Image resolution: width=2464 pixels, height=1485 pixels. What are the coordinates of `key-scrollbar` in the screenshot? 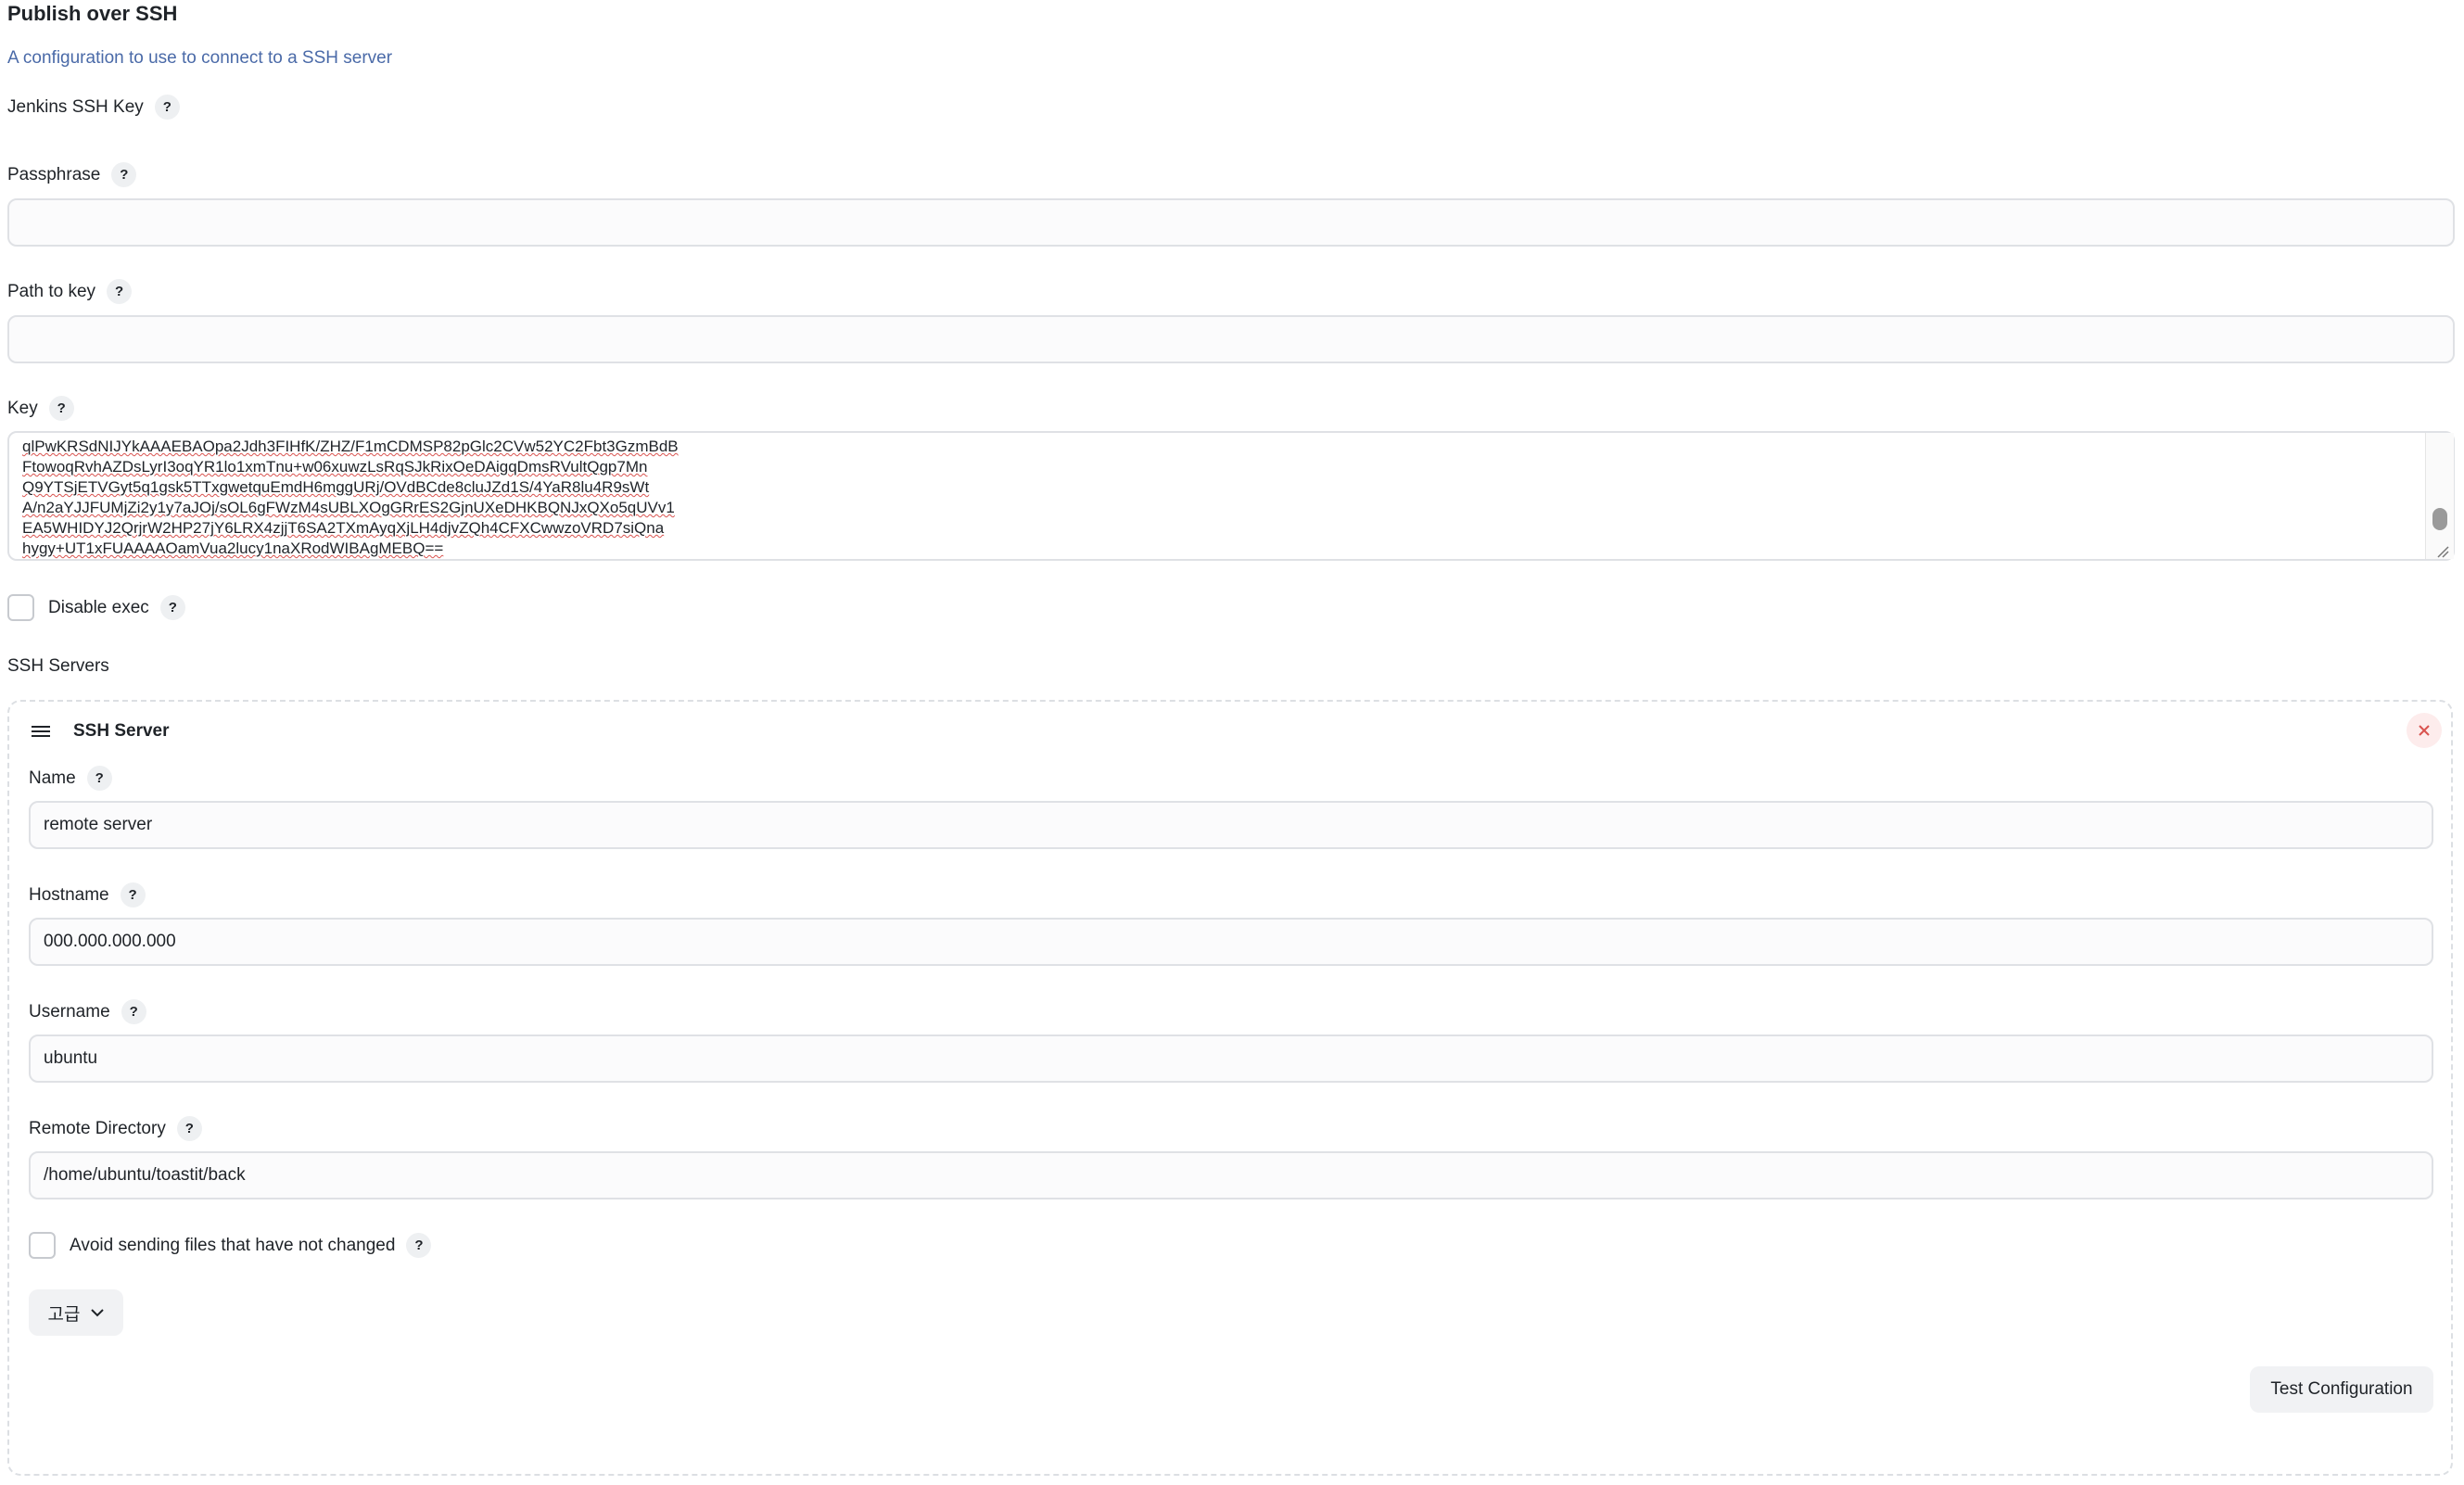 It's located at (2439, 496).